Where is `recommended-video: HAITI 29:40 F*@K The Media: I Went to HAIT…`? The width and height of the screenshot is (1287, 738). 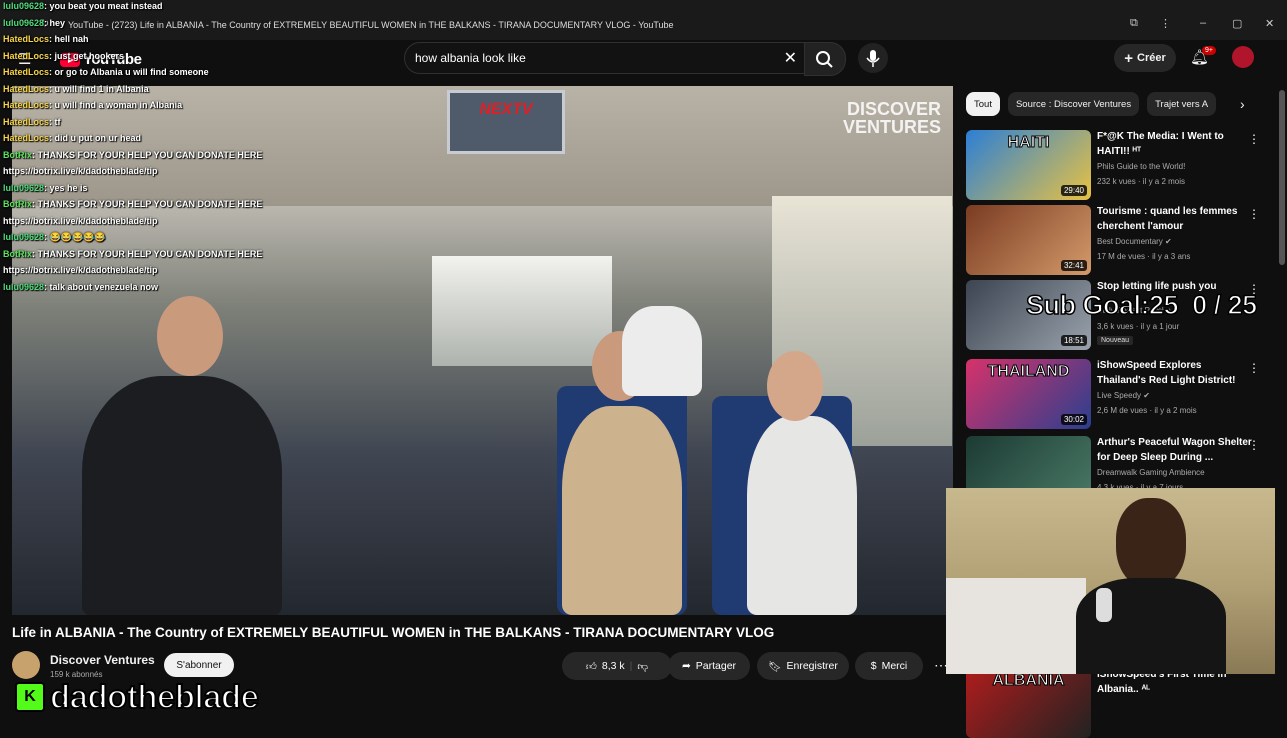
recommended-video: HAITI 29:40 F*@K The Media: I Went to HAIT… is located at coordinates (1116, 165).